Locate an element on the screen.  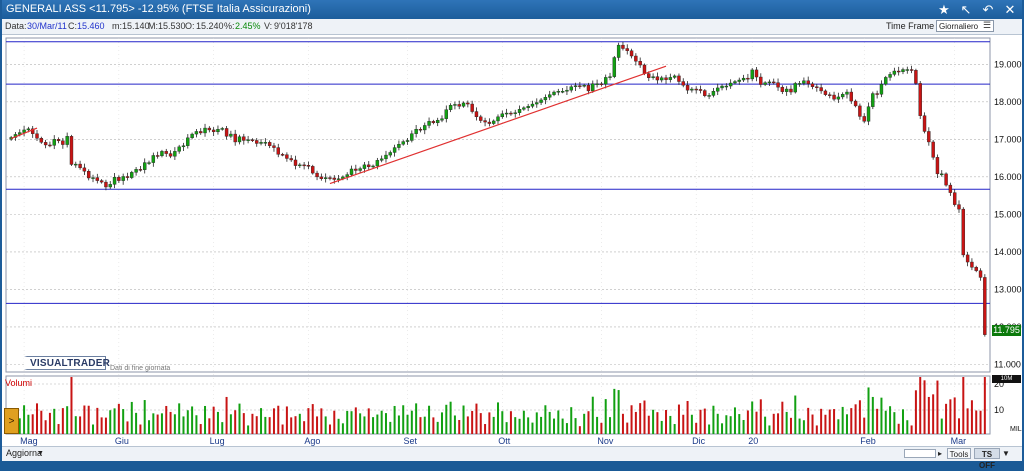
last-price-badge: 11.795 is located at coordinates (1006, 330).